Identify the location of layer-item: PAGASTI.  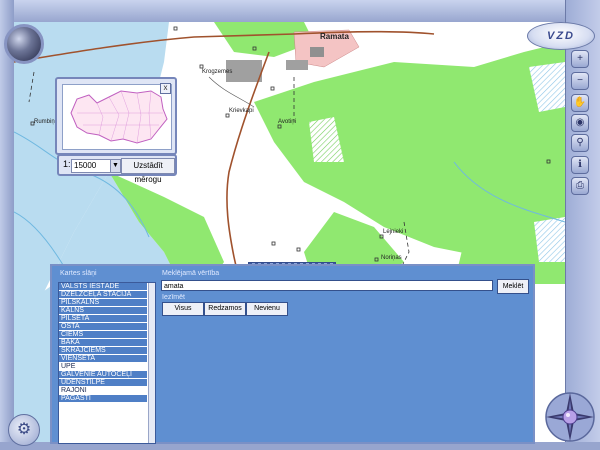
(103, 399).